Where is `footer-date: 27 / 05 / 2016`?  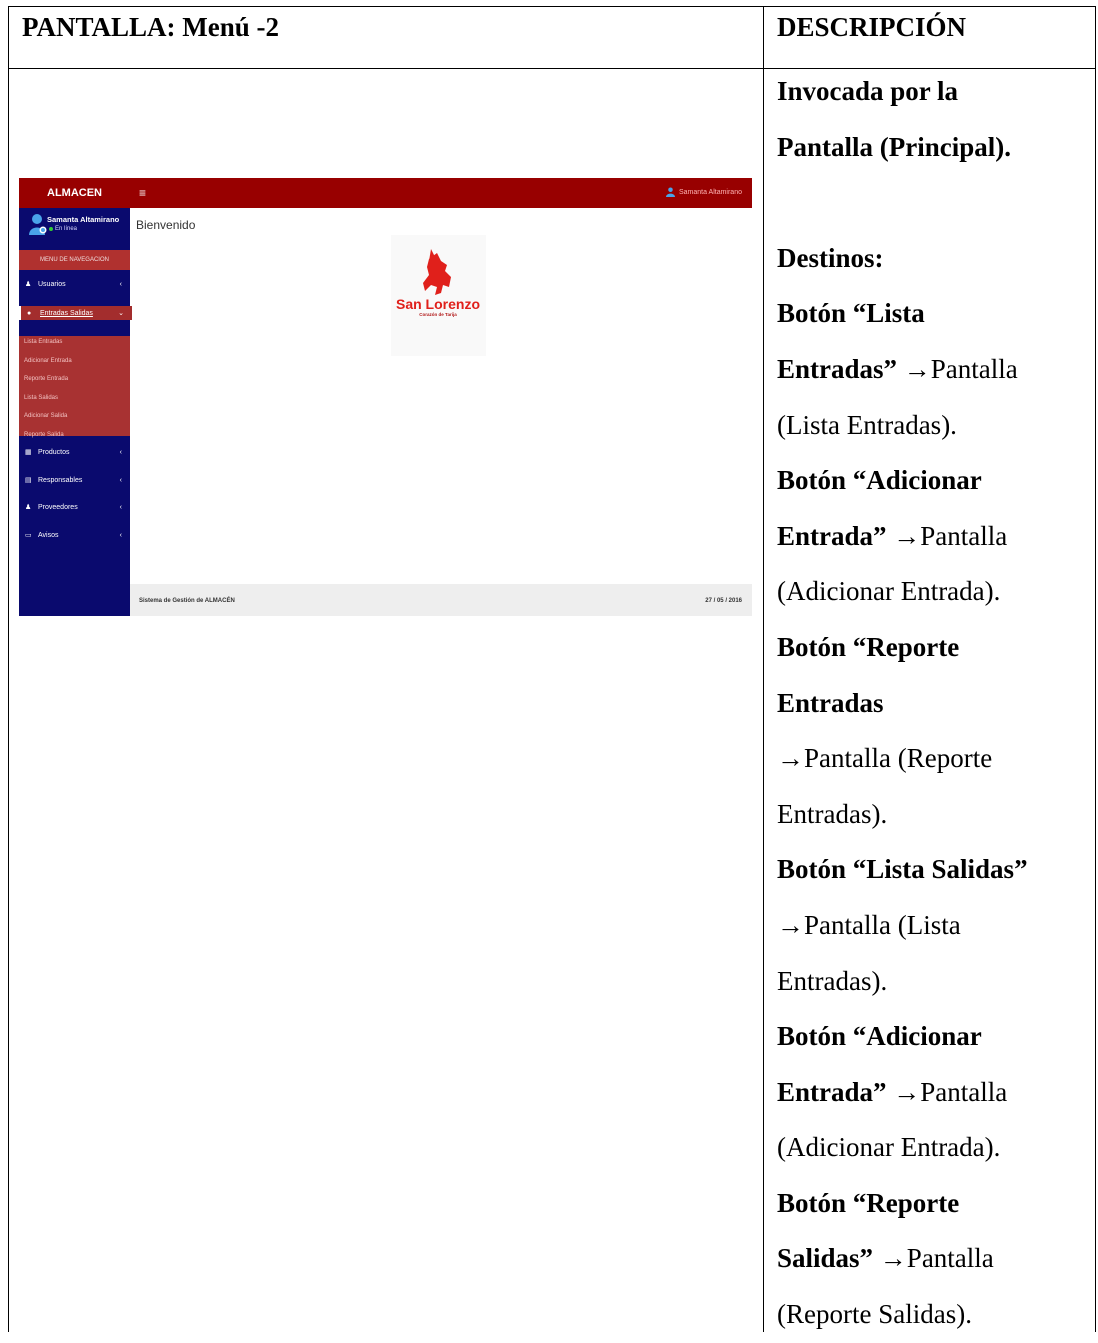
footer-date: 27 / 05 / 2016 is located at coordinates (723, 601).